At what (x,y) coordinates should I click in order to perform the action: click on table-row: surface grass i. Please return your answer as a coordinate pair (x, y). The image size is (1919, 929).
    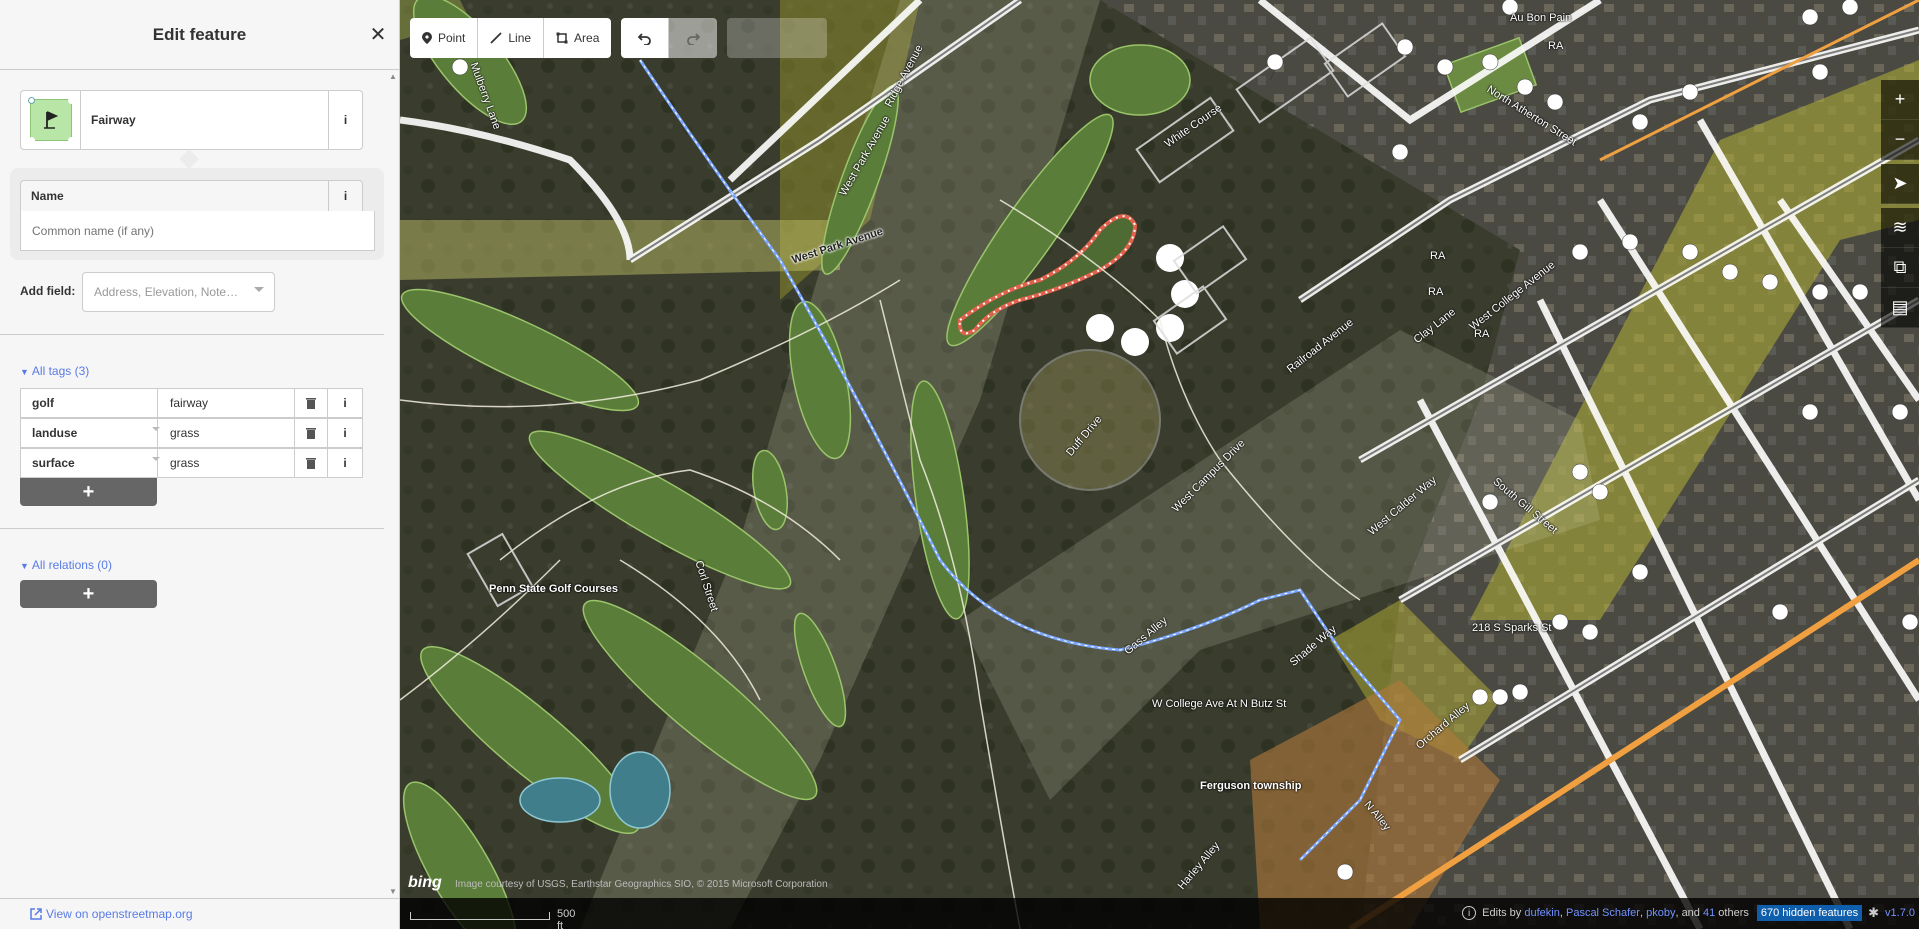
    Looking at the image, I should click on (191, 463).